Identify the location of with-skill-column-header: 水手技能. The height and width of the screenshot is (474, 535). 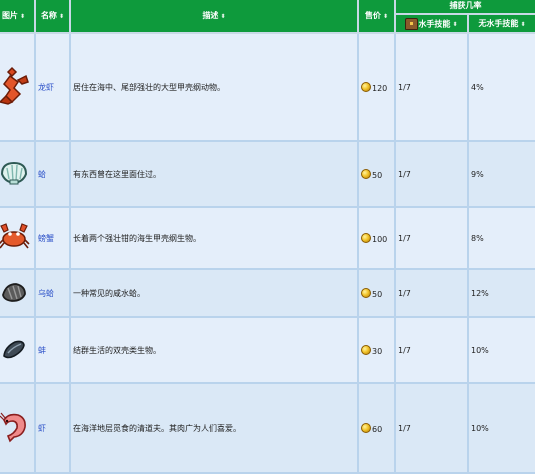
(431, 23).